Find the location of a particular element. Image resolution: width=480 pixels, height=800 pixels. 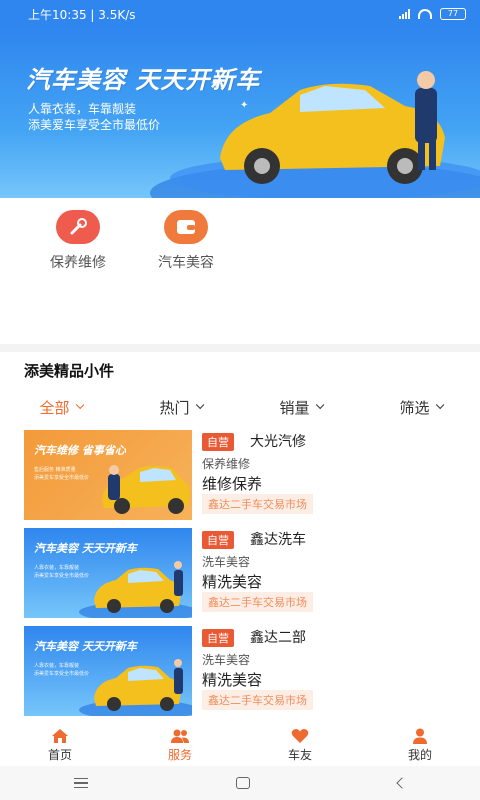

status-time: 上午10:35 | 3.5K/s is located at coordinates (82, 14).